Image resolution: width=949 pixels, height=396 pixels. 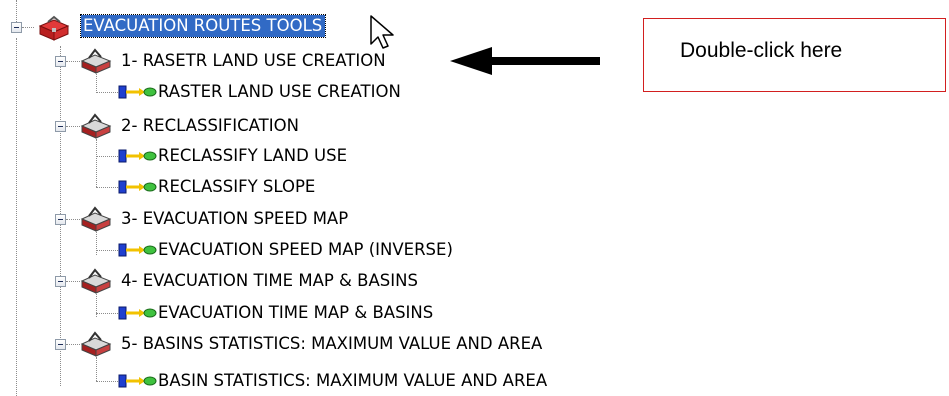 What do you see at coordinates (305, 250) in the screenshot?
I see `tool-evacuation-speed-map-inverse: EVACUATION SPEED MAP (INVERSE)` at bounding box center [305, 250].